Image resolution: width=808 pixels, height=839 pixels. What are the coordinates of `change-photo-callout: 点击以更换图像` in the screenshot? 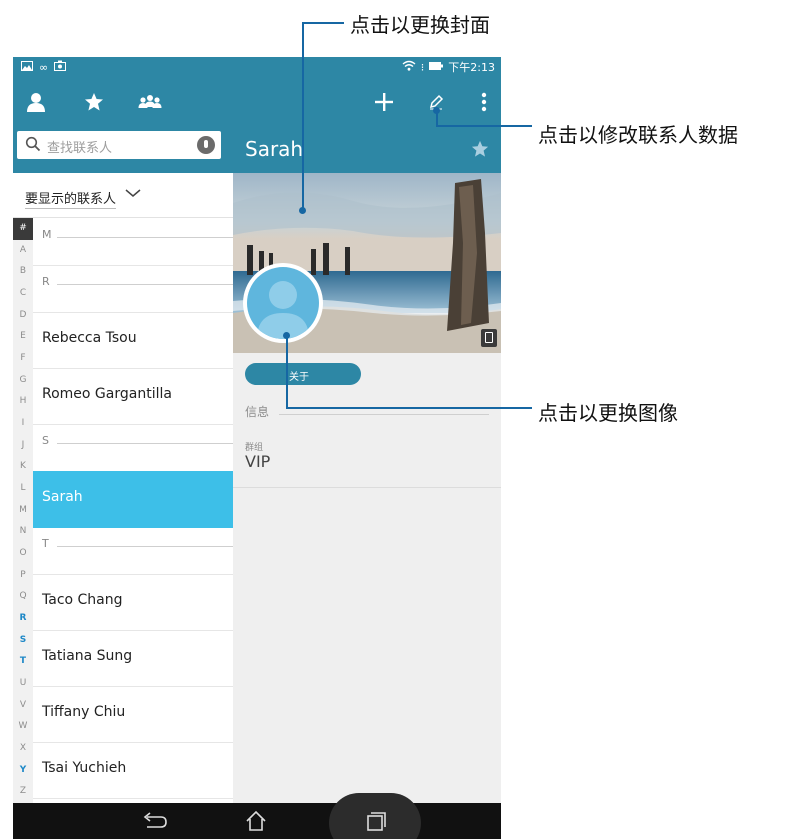 It's located at (608, 413).